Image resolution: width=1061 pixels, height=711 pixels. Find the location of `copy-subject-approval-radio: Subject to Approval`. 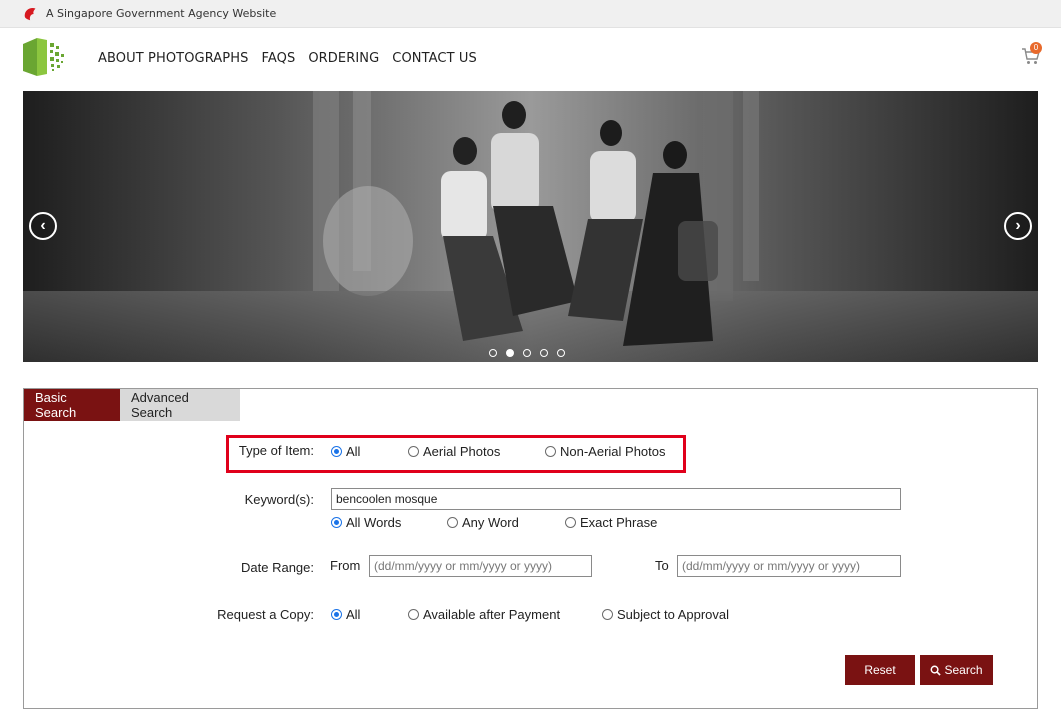

copy-subject-approval-radio: Subject to Approval is located at coordinates (665, 614).